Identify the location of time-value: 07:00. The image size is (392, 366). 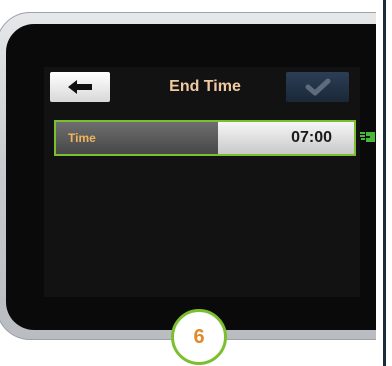
(311, 137).